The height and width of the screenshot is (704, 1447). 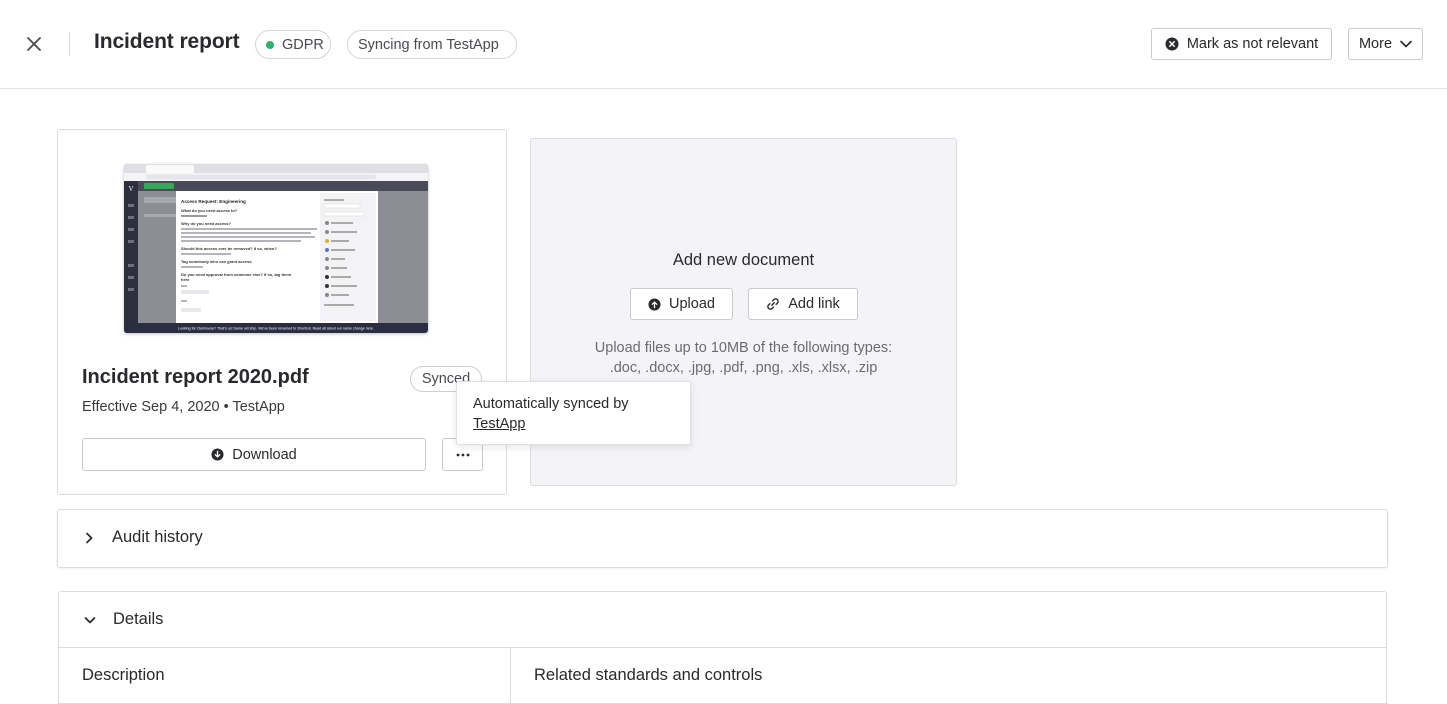 What do you see at coordinates (743, 260) in the screenshot?
I see `add-document-title: Add new document` at bounding box center [743, 260].